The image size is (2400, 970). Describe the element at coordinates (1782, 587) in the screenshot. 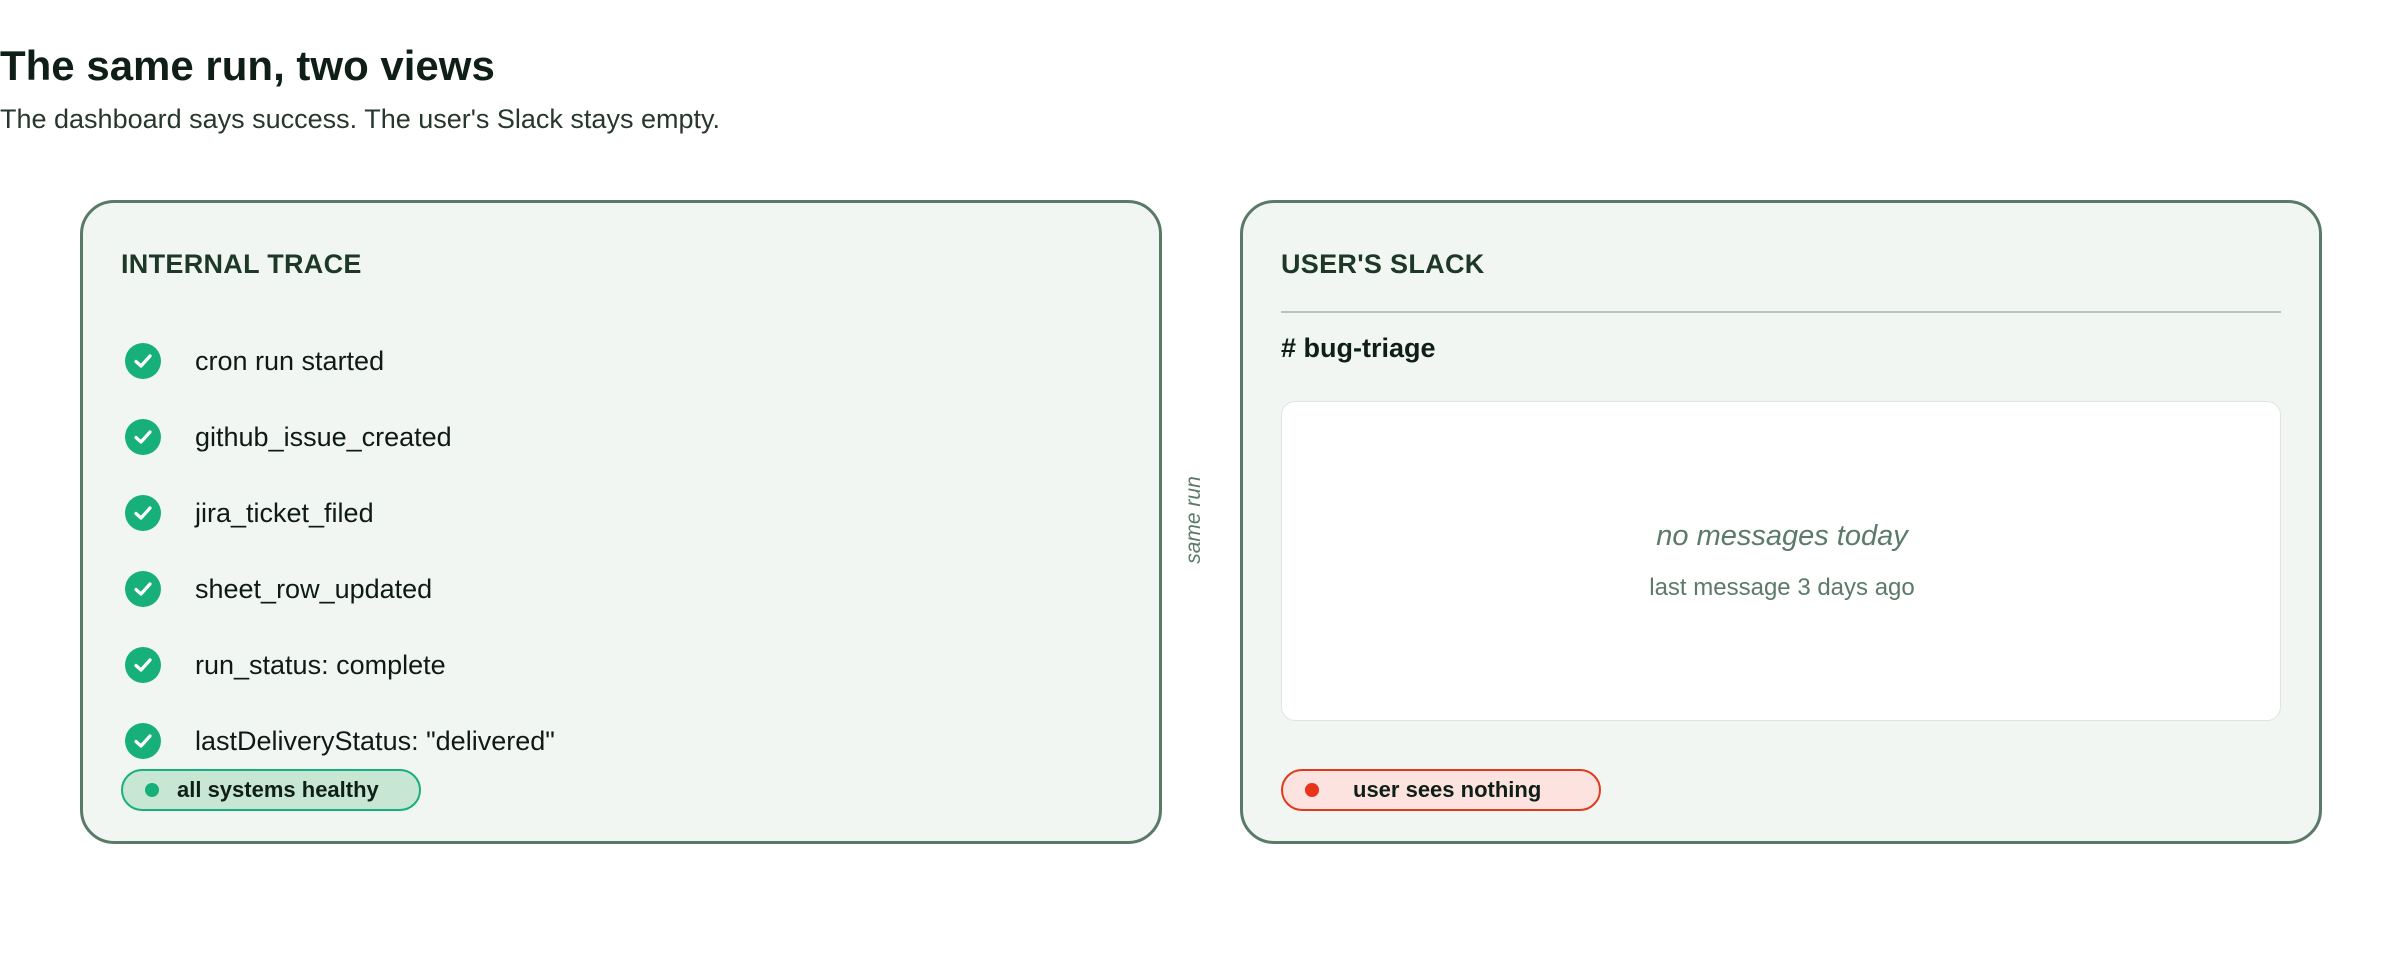

I see `empty-state-subtitle: last message 3 days ago` at that location.